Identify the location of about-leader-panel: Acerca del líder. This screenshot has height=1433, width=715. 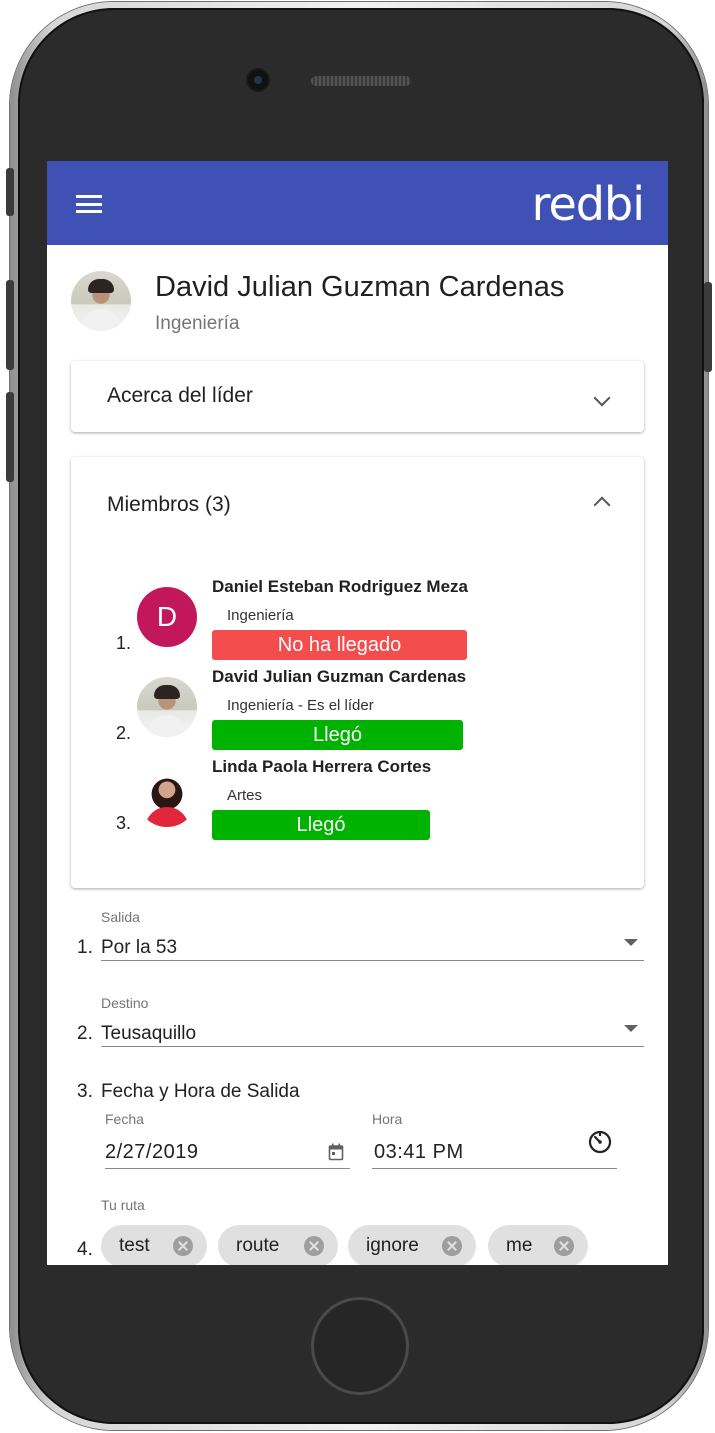
(357, 396).